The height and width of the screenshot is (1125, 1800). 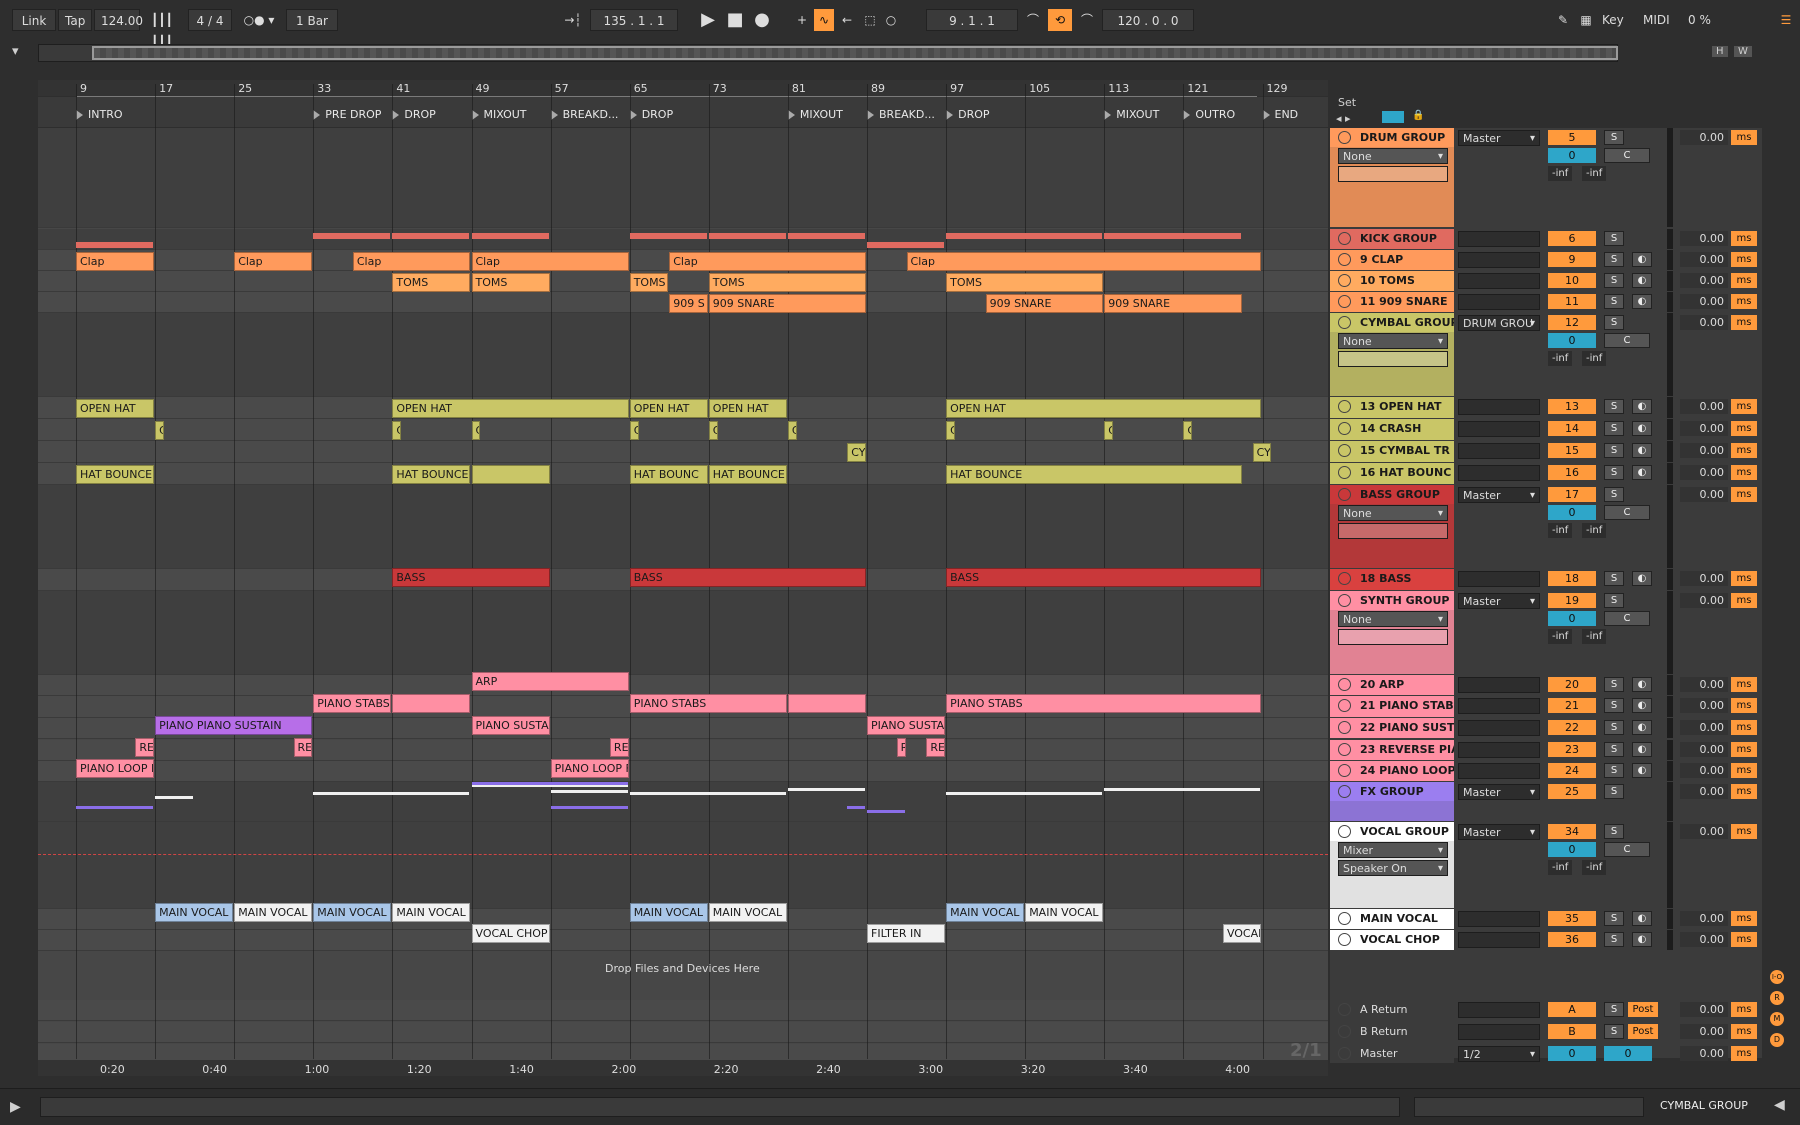 I want to click on arrangement-clip: PIANO LOOP F, so click(x=115, y=768).